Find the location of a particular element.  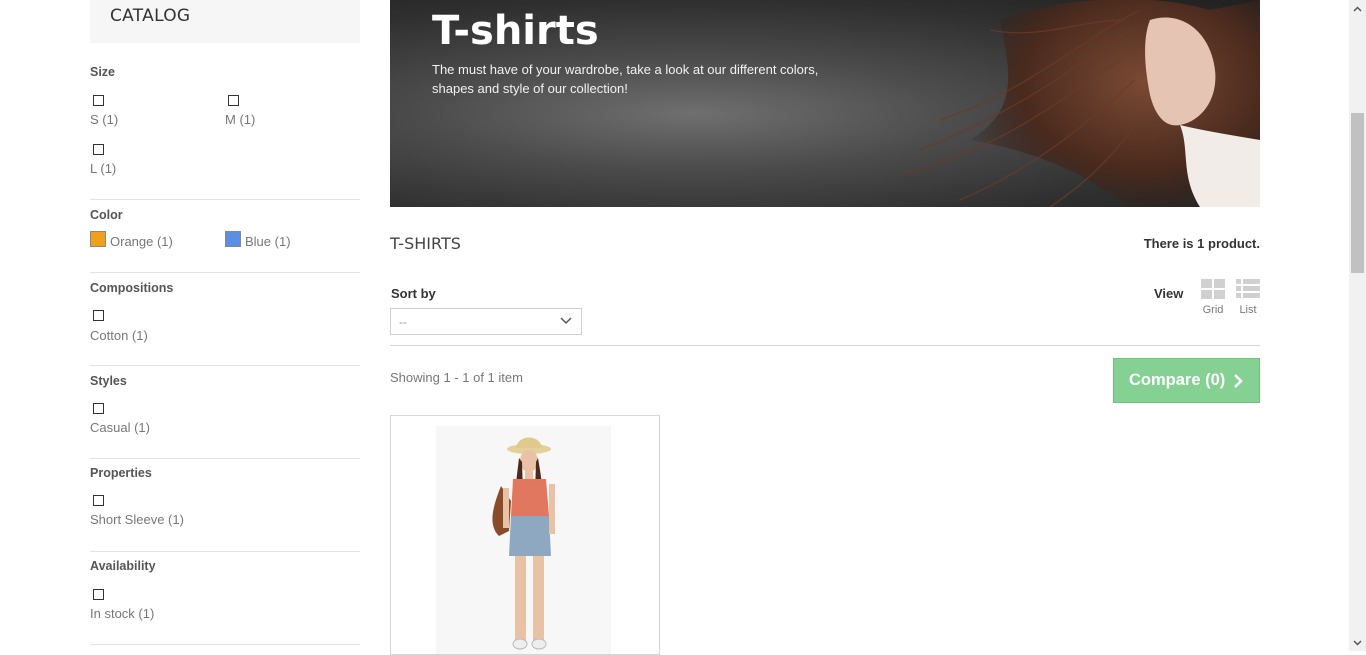

view-list-button: List is located at coordinates (1248, 297).